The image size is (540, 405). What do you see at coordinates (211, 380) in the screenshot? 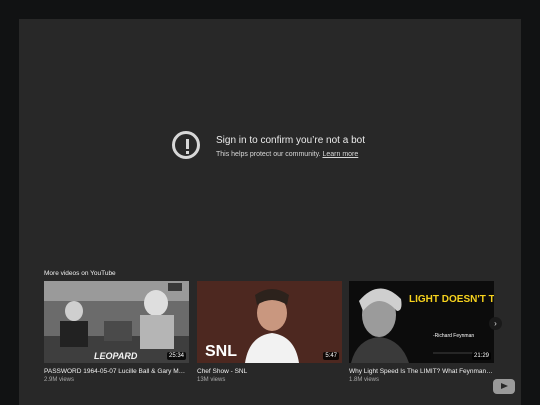
I see `video-views: 13M views` at bounding box center [211, 380].